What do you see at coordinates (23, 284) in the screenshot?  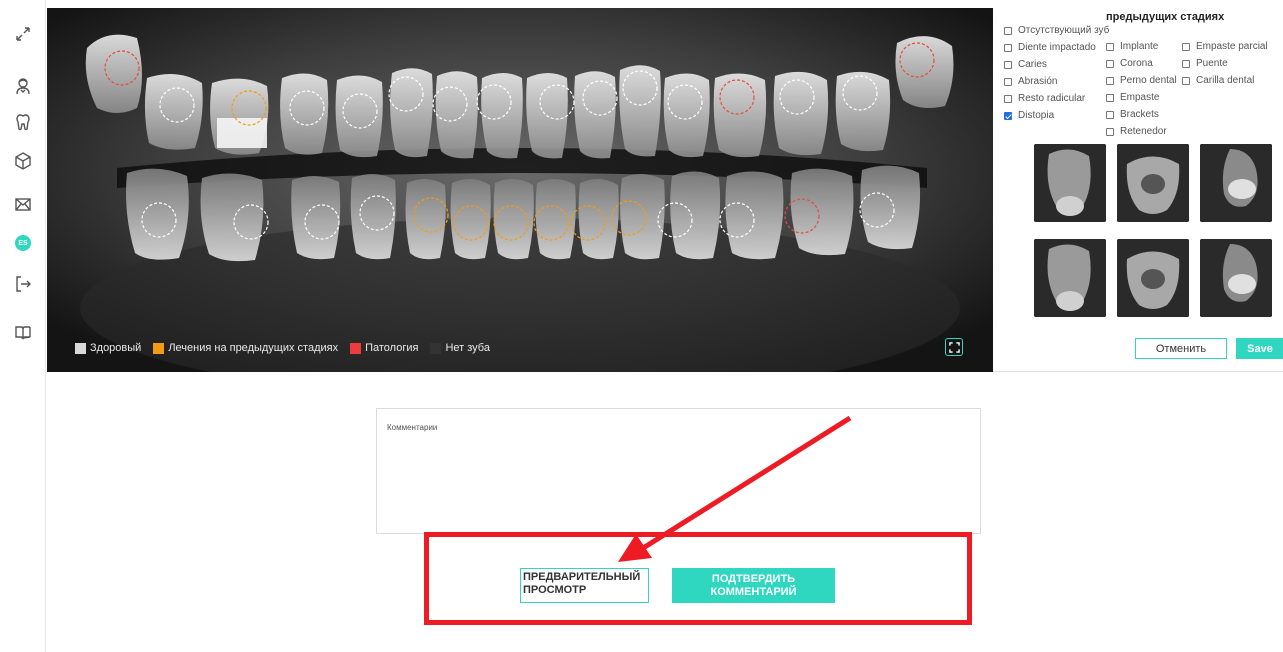 I see `logout-icon` at bounding box center [23, 284].